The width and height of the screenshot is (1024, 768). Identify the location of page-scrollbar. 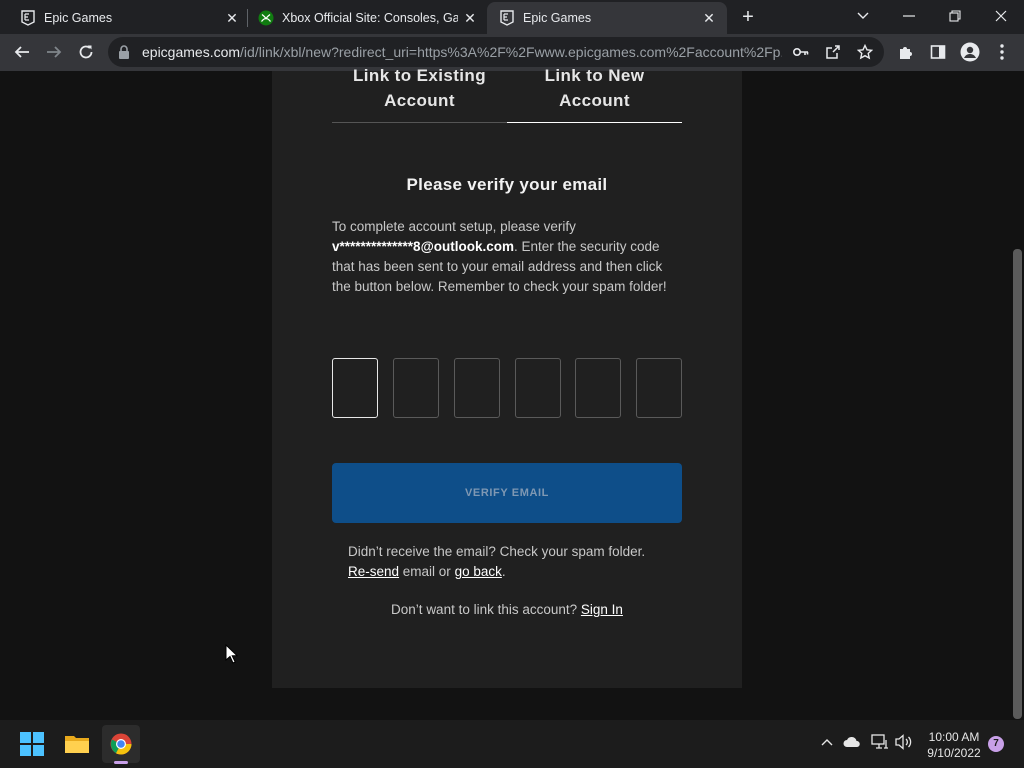
(1017, 395).